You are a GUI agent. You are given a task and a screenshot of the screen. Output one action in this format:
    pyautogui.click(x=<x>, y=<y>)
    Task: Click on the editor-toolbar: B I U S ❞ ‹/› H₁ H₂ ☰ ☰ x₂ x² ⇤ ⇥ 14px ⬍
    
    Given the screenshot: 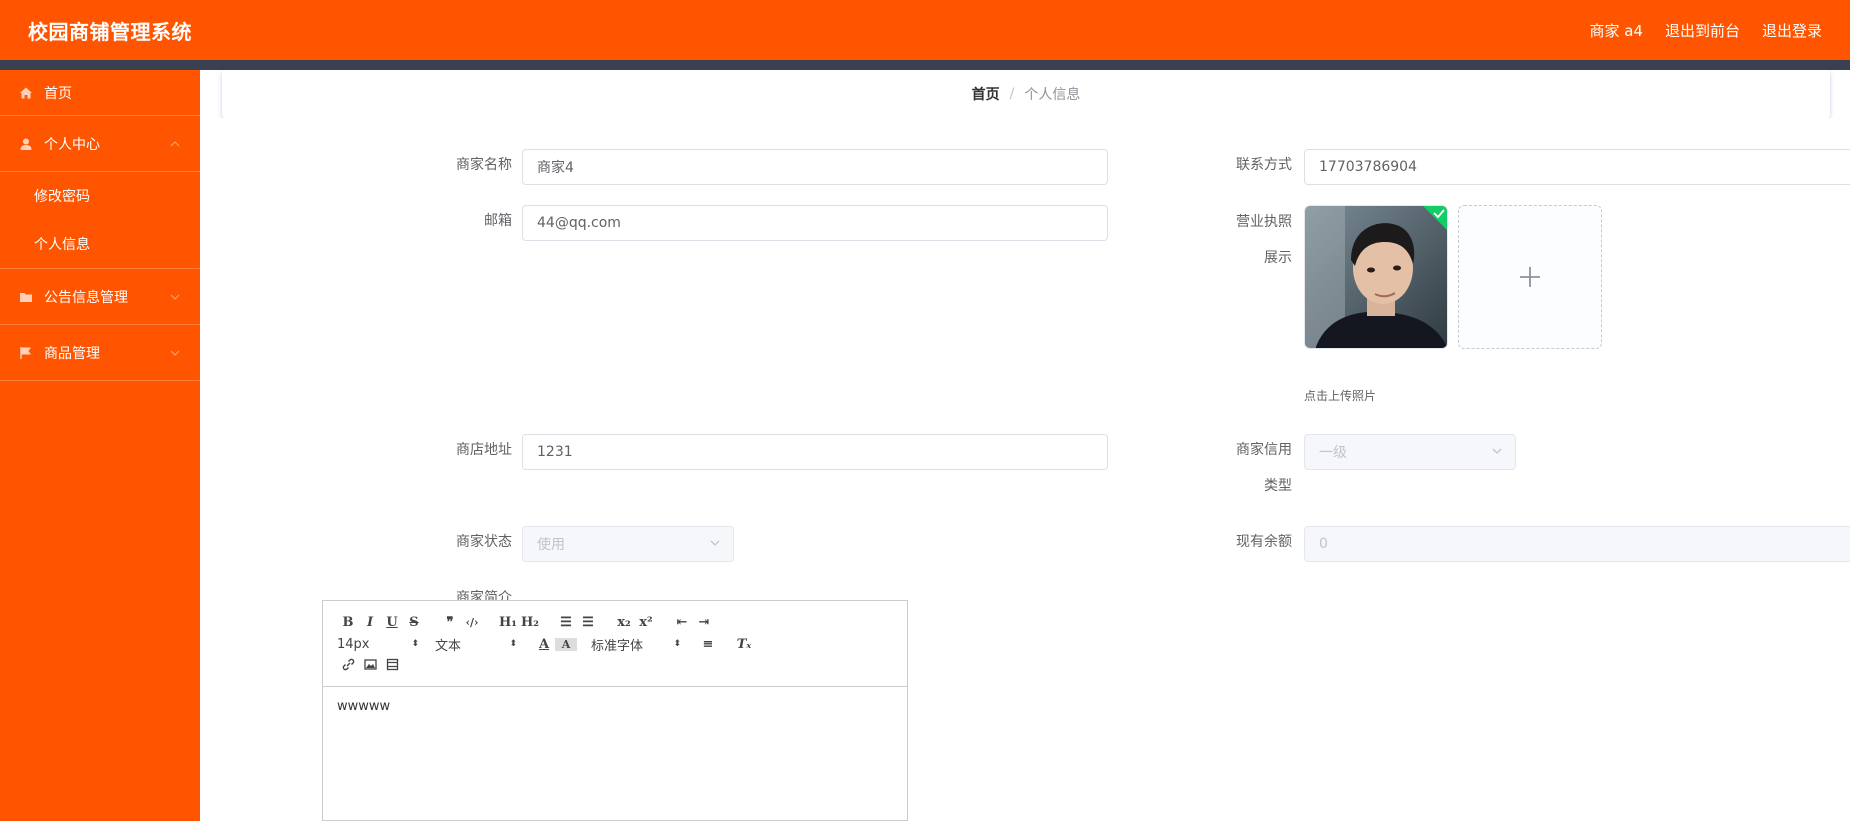 What is the action you would take?
    pyautogui.click(x=615, y=644)
    